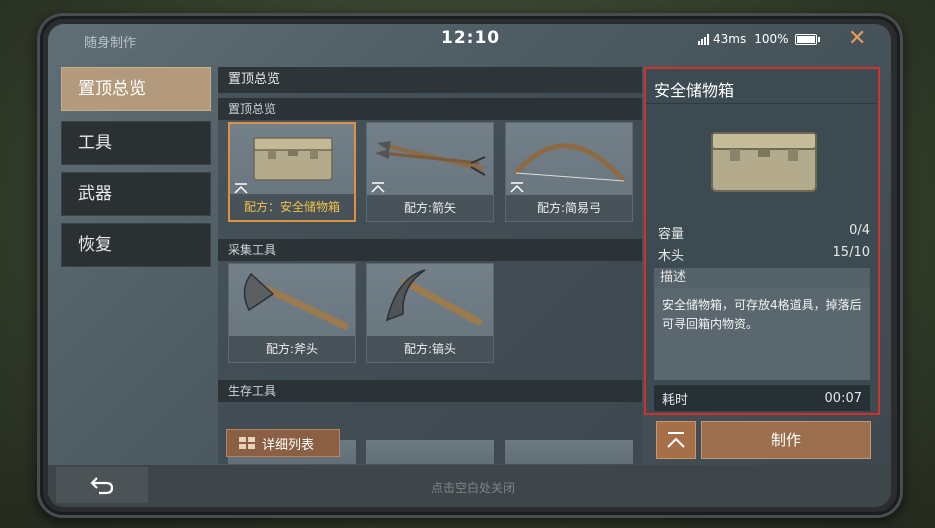  Describe the element at coordinates (859, 230) in the screenshot. I see `capacity-value: 0/4` at that location.